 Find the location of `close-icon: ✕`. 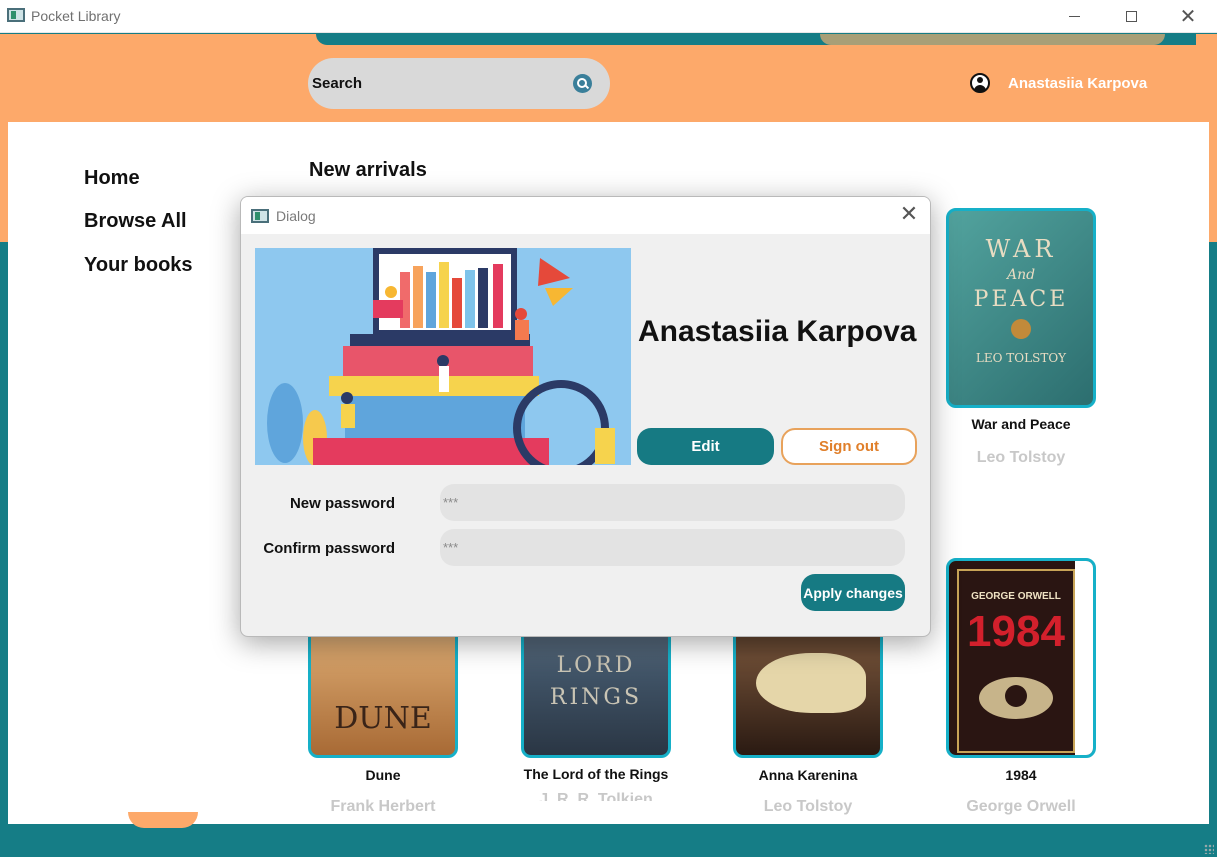

close-icon: ✕ is located at coordinates (1188, 17).